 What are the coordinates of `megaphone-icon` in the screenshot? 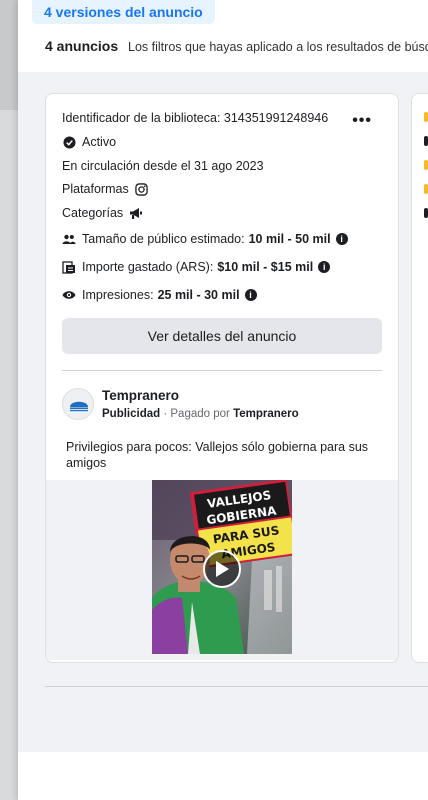 It's located at (136, 213).